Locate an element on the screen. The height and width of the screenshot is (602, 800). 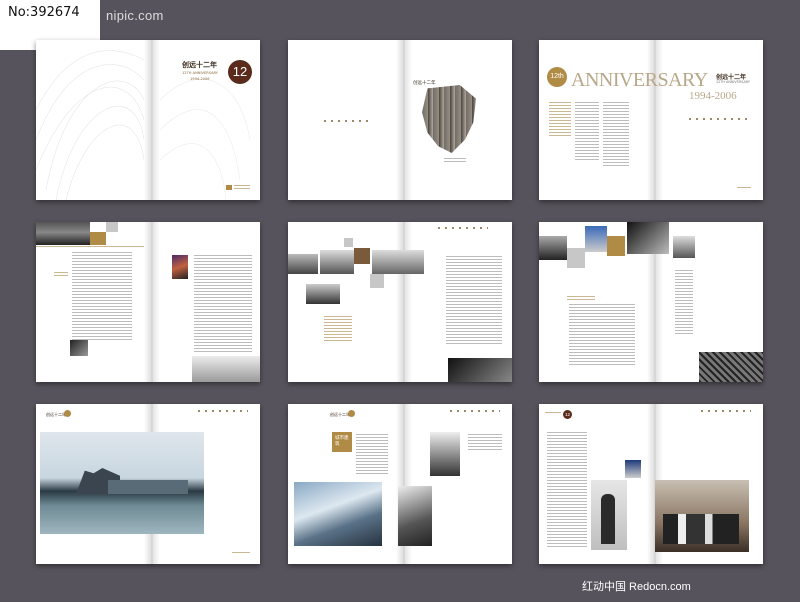
mosaic-caption is located at coordinates (455, 160).